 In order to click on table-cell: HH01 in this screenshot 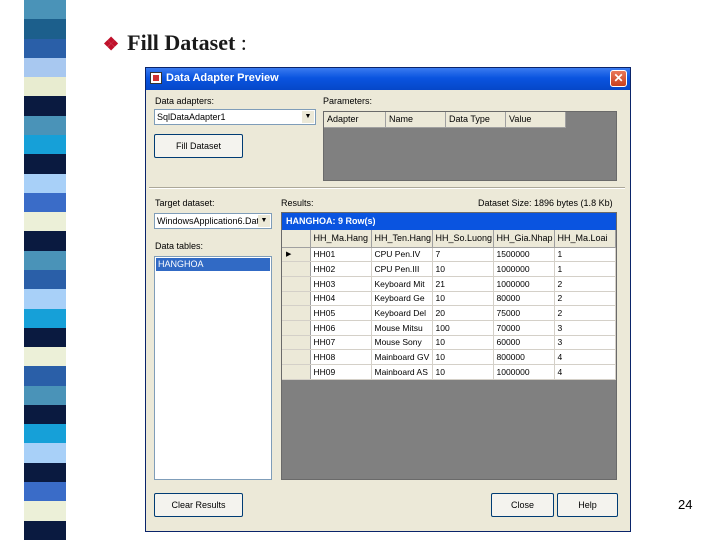, I will do `click(341, 255)`.